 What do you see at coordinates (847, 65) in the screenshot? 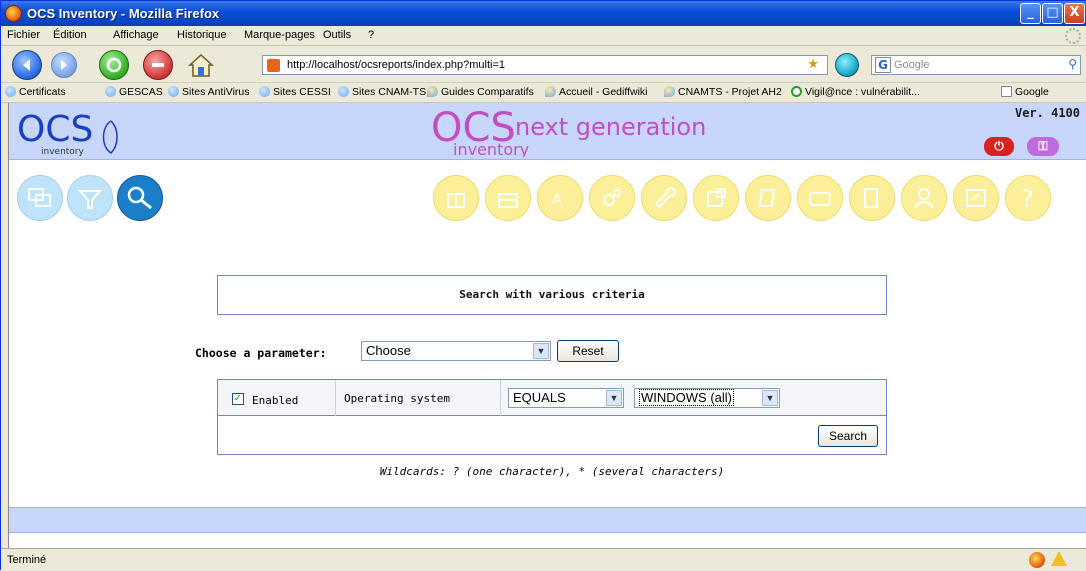
I see `go-button` at bounding box center [847, 65].